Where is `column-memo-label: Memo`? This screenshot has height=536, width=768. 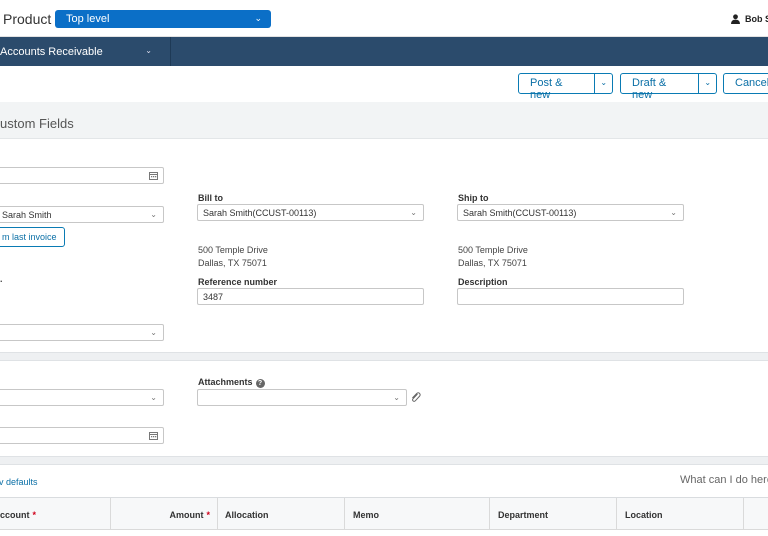
column-memo-label: Memo is located at coordinates (366, 515).